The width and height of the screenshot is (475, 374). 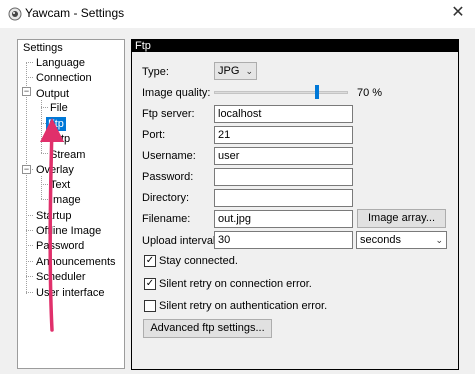 I want to click on password-input, so click(x=283, y=177).